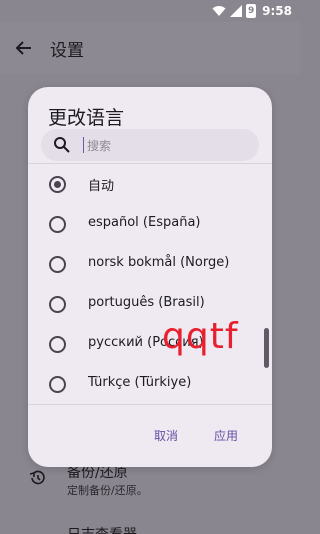 The height and width of the screenshot is (534, 320). Describe the element at coordinates (24, 48) in the screenshot. I see `back-arrow-icon` at that location.